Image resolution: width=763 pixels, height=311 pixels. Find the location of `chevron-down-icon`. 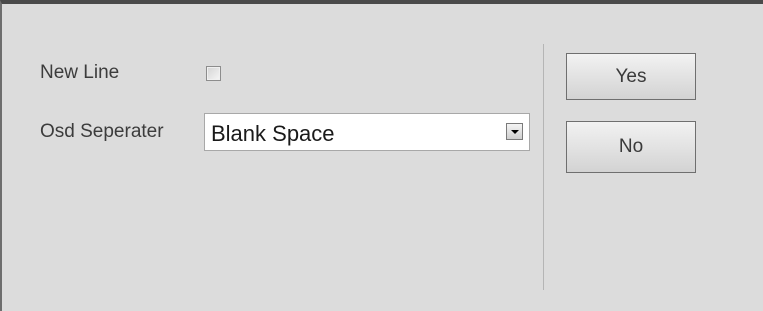

chevron-down-icon is located at coordinates (514, 131).